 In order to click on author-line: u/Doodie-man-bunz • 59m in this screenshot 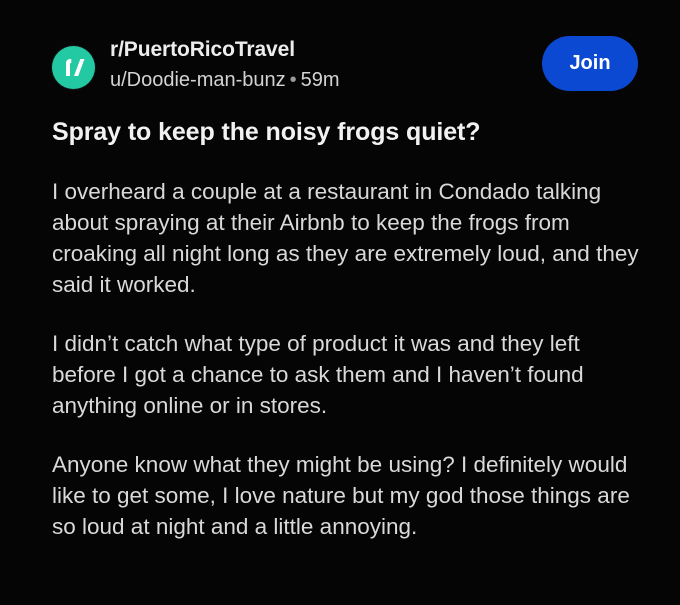, I will do `click(225, 80)`.